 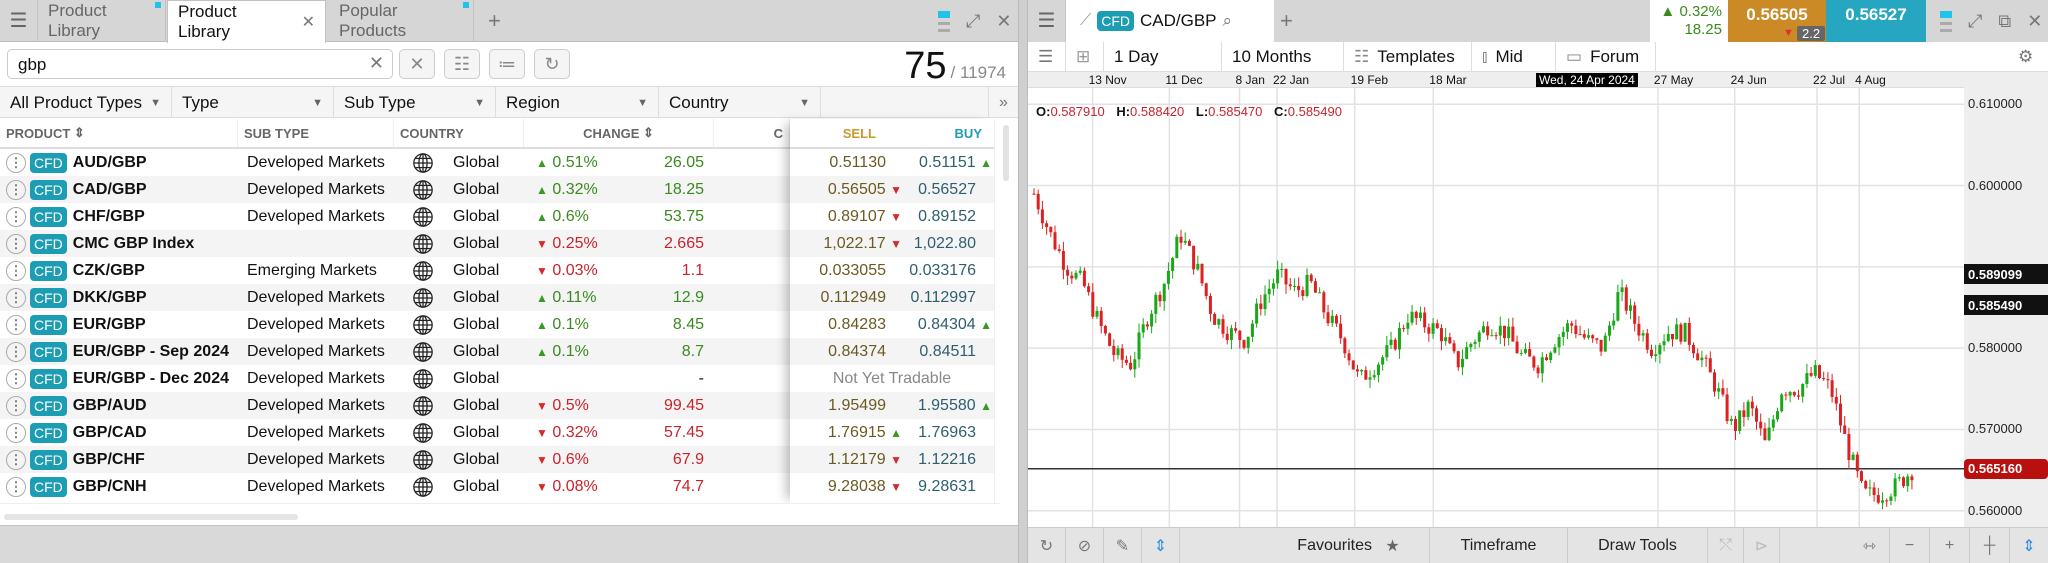 I want to click on refresh-button: ↻, so click(x=552, y=64).